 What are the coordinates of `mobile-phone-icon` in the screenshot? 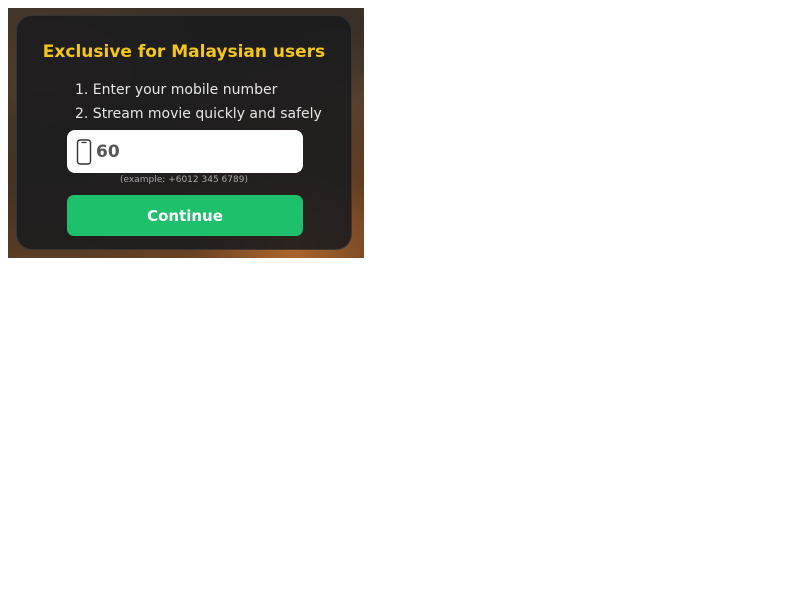 It's located at (84, 151).